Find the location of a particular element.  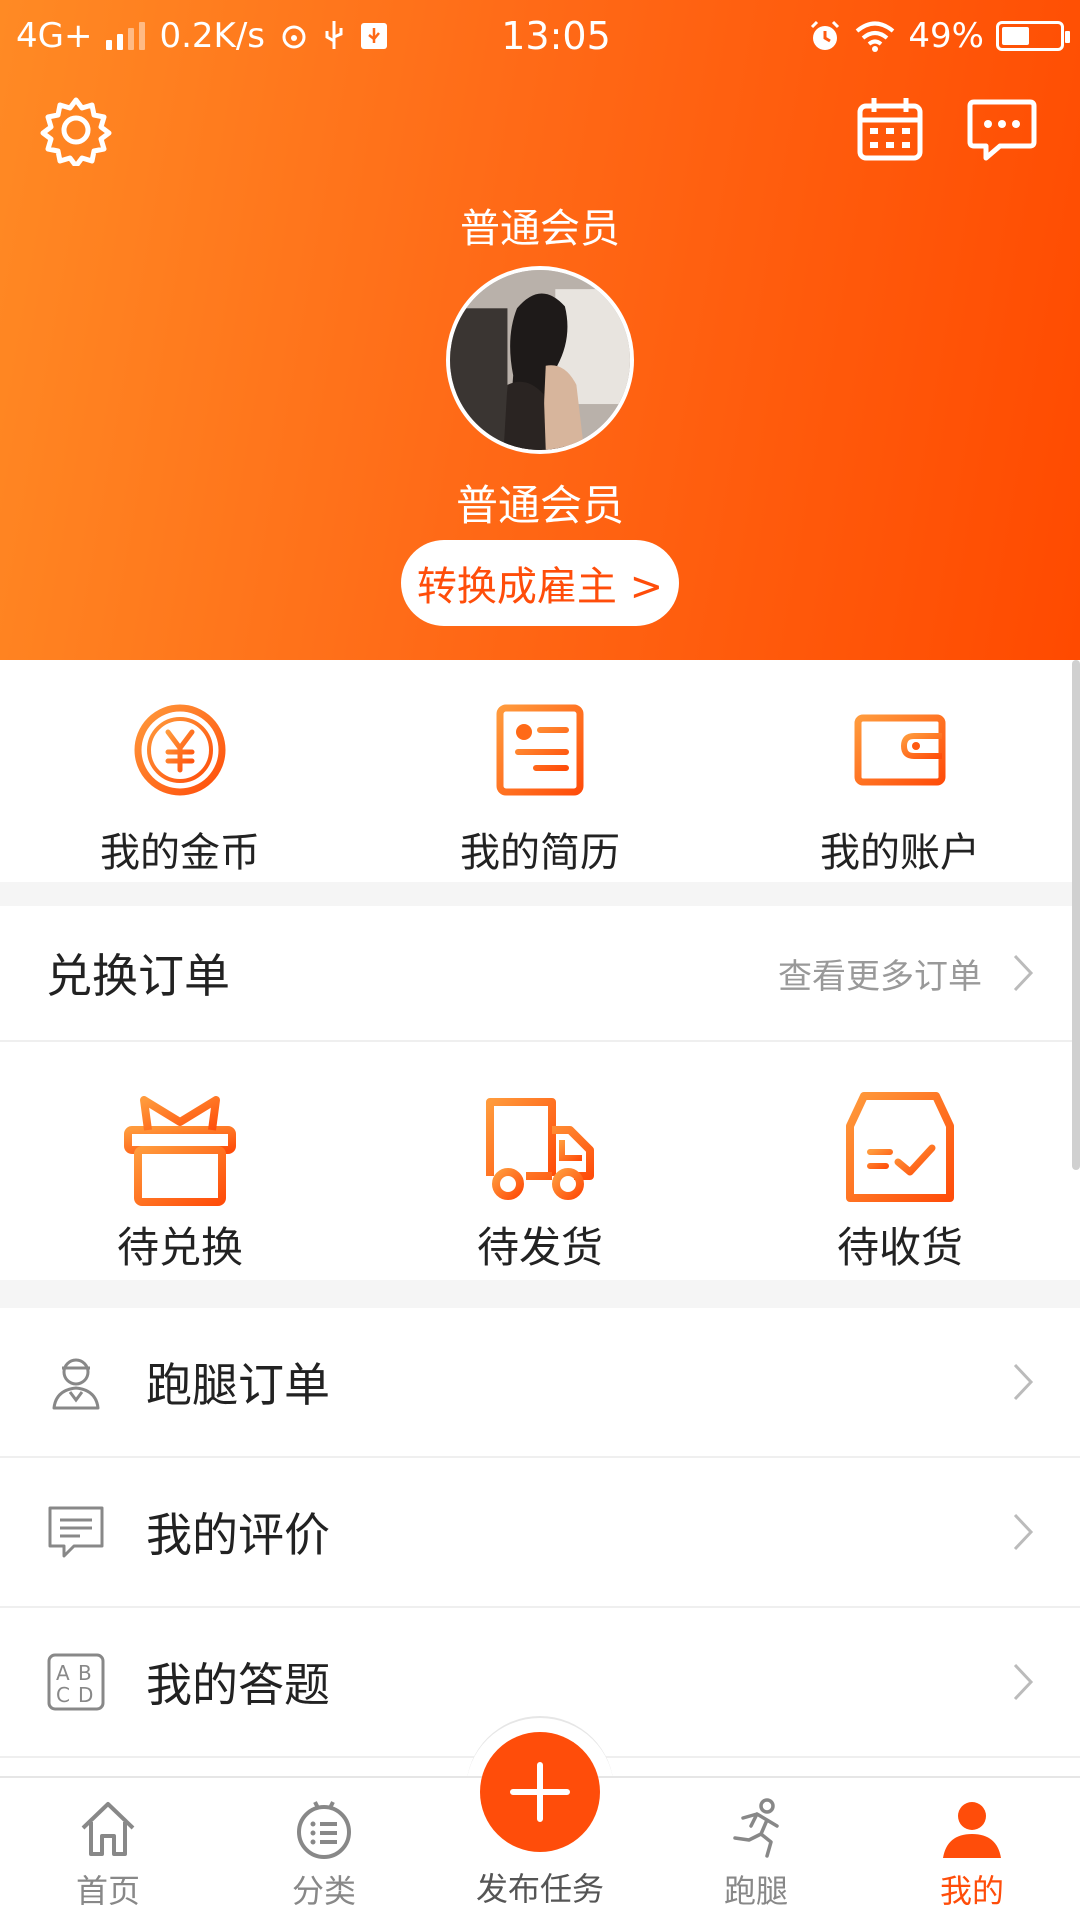

quick-action-label: 我的金币 is located at coordinates (180, 853).